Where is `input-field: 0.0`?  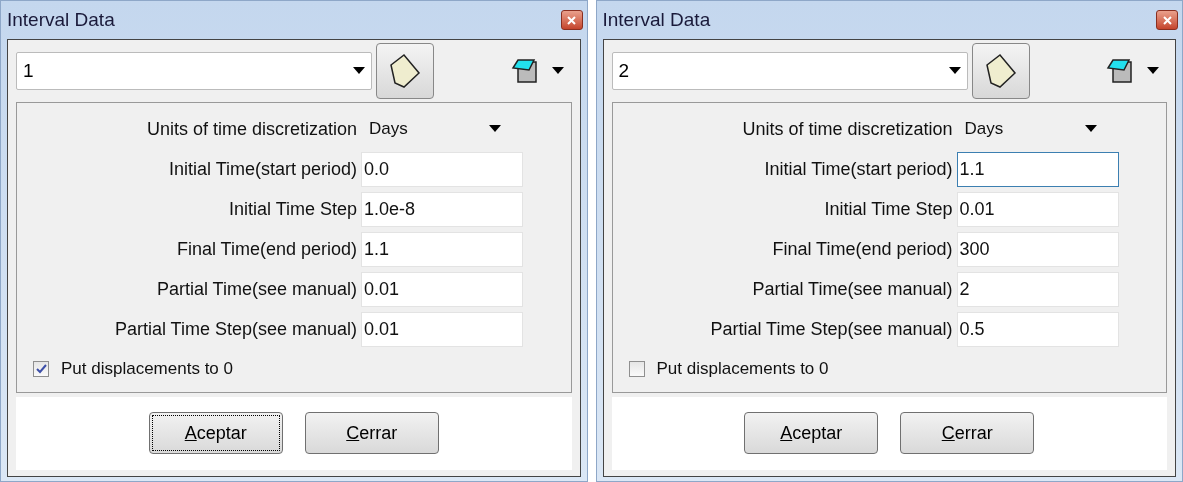 input-field: 0.0 is located at coordinates (442, 169).